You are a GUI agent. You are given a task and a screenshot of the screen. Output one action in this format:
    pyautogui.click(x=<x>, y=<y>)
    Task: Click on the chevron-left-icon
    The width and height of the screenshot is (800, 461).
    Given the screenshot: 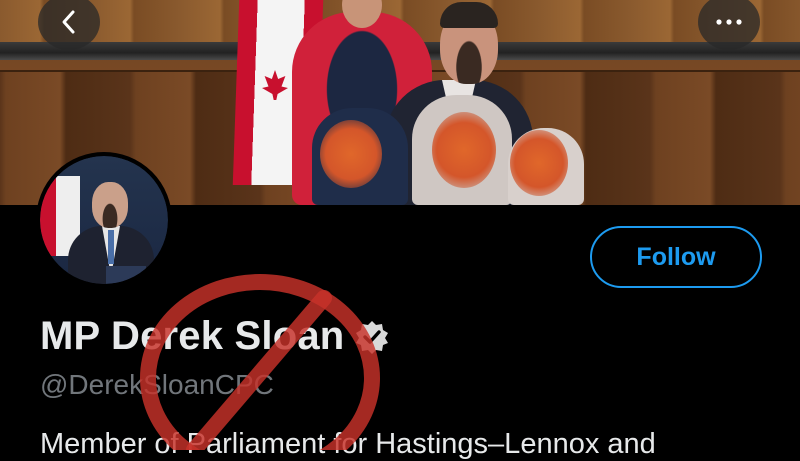 What is the action you would take?
    pyautogui.click(x=68, y=22)
    